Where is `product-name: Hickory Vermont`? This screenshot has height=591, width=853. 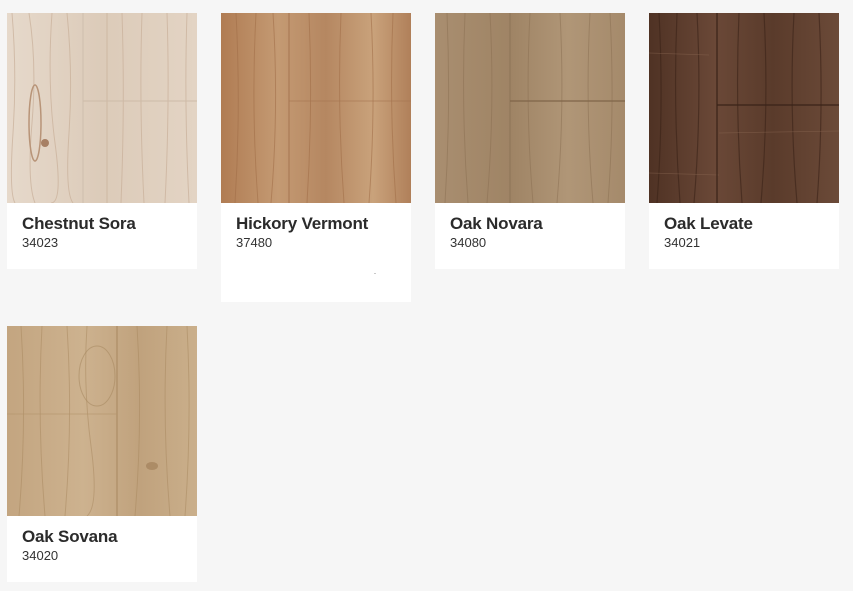 product-name: Hickory Vermont is located at coordinates (316, 224).